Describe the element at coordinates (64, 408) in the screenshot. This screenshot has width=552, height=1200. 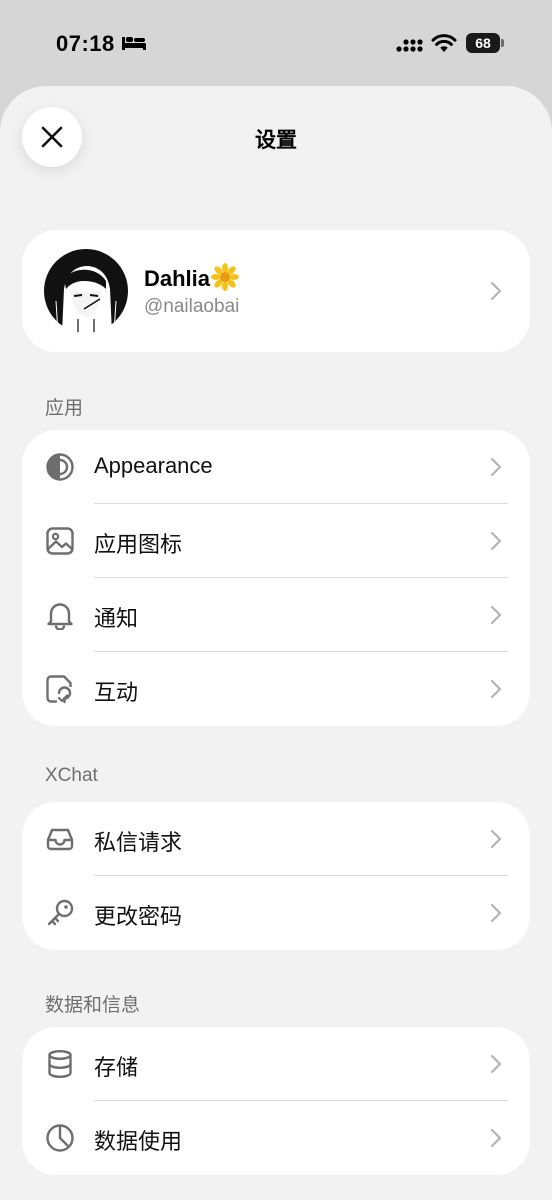
I see `section-label-app: 应用` at that location.